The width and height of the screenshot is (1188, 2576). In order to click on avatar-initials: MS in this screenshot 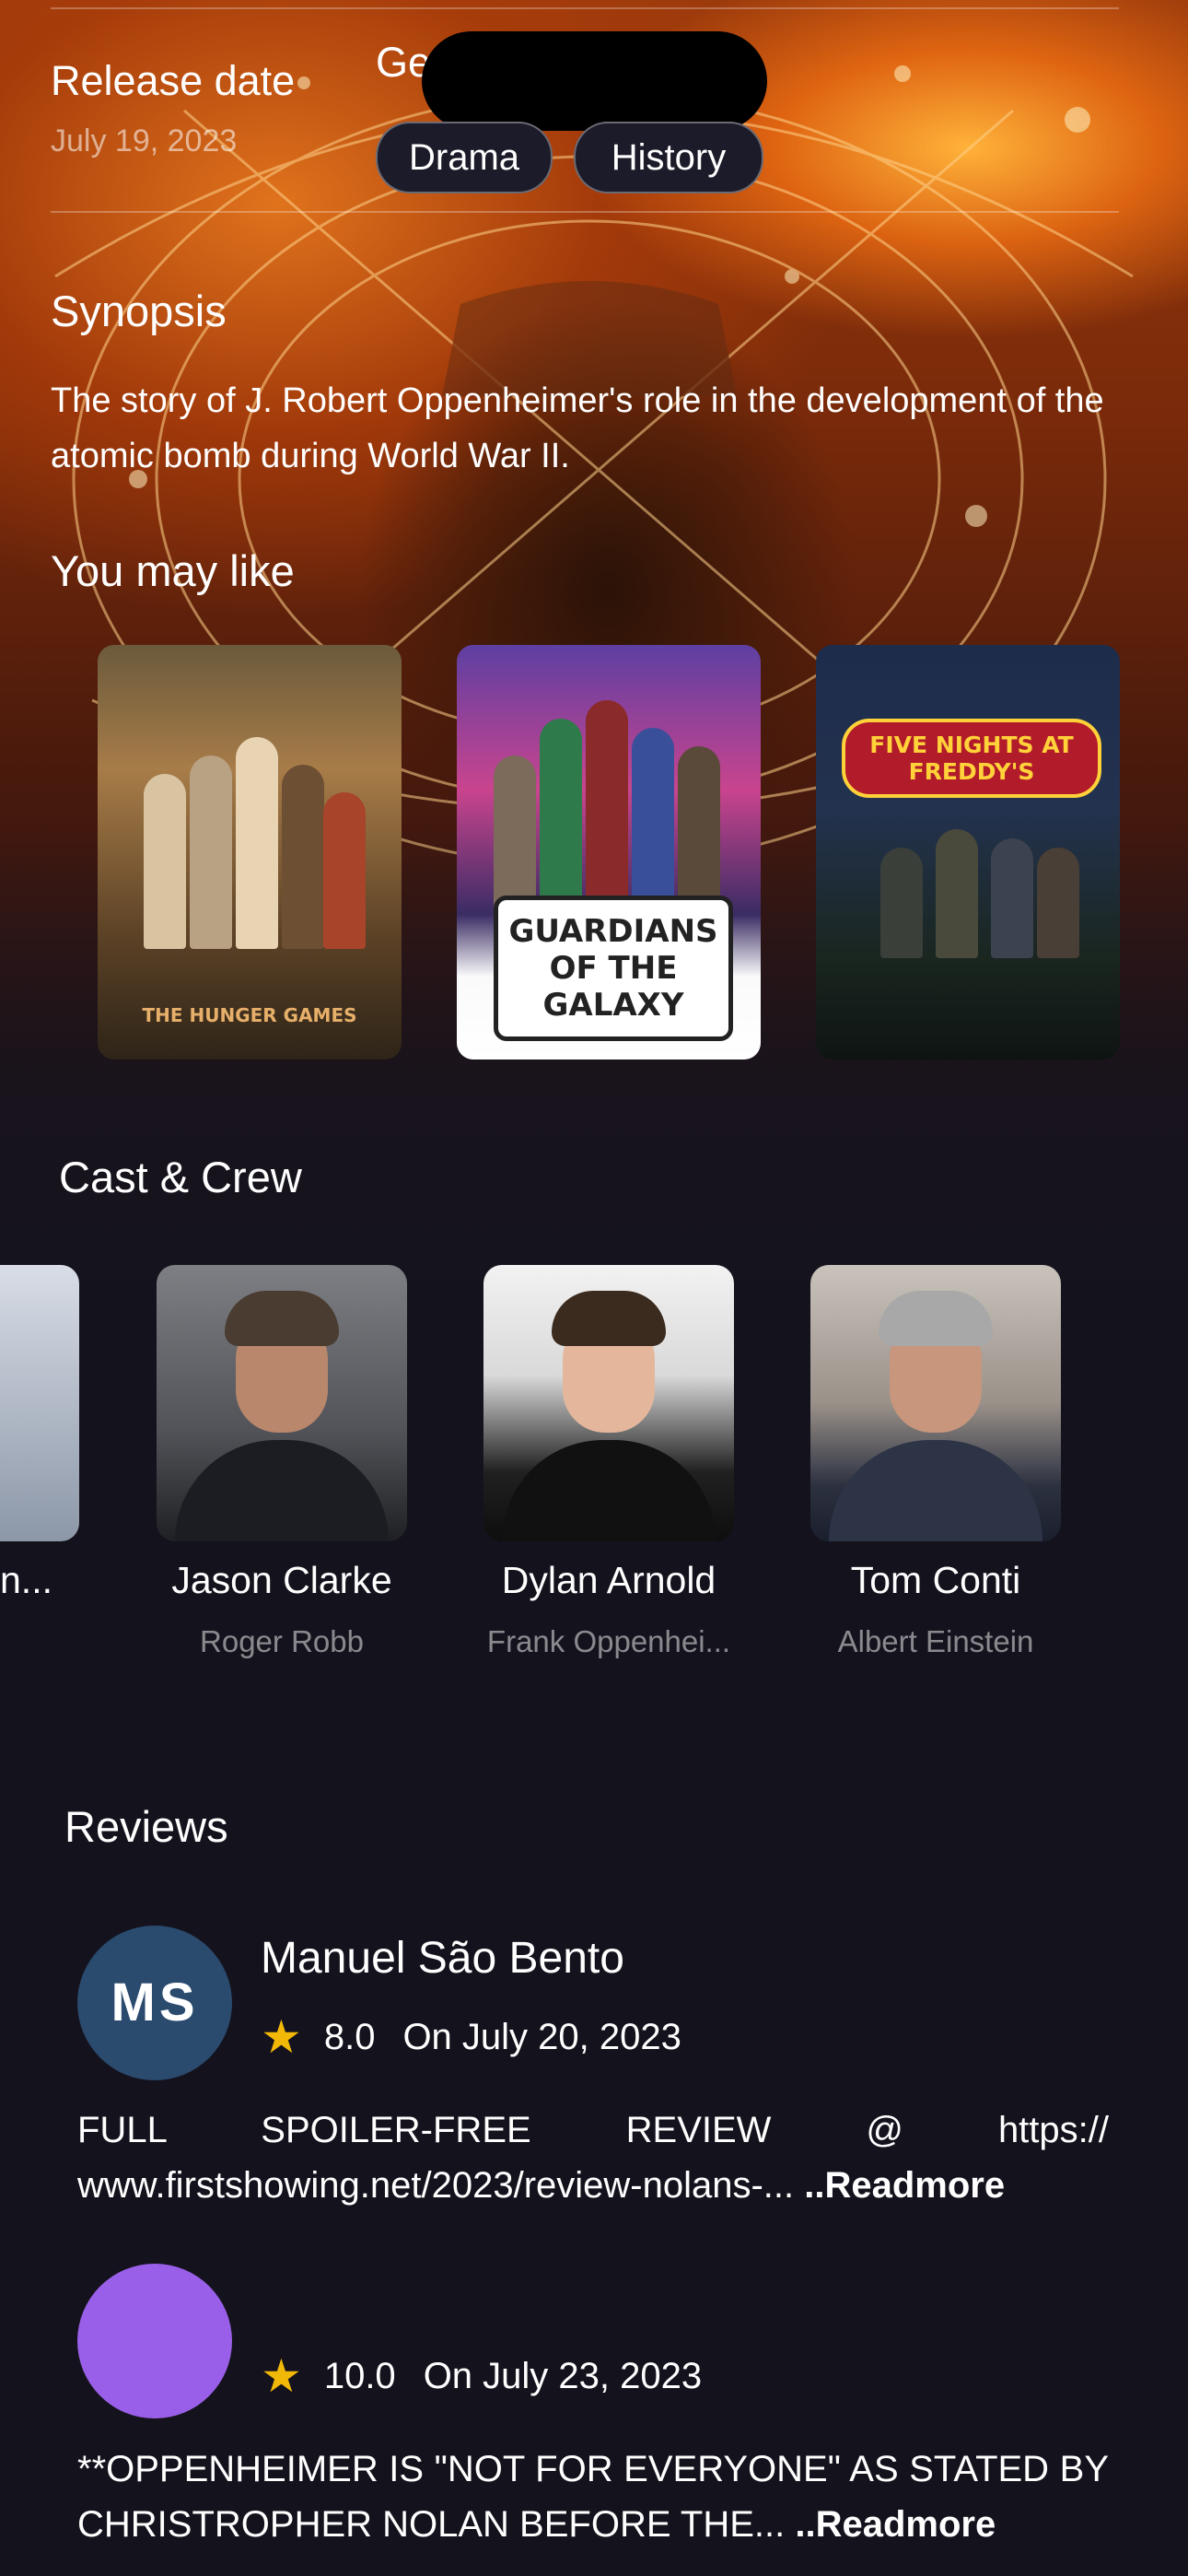, I will do `click(155, 2002)`.